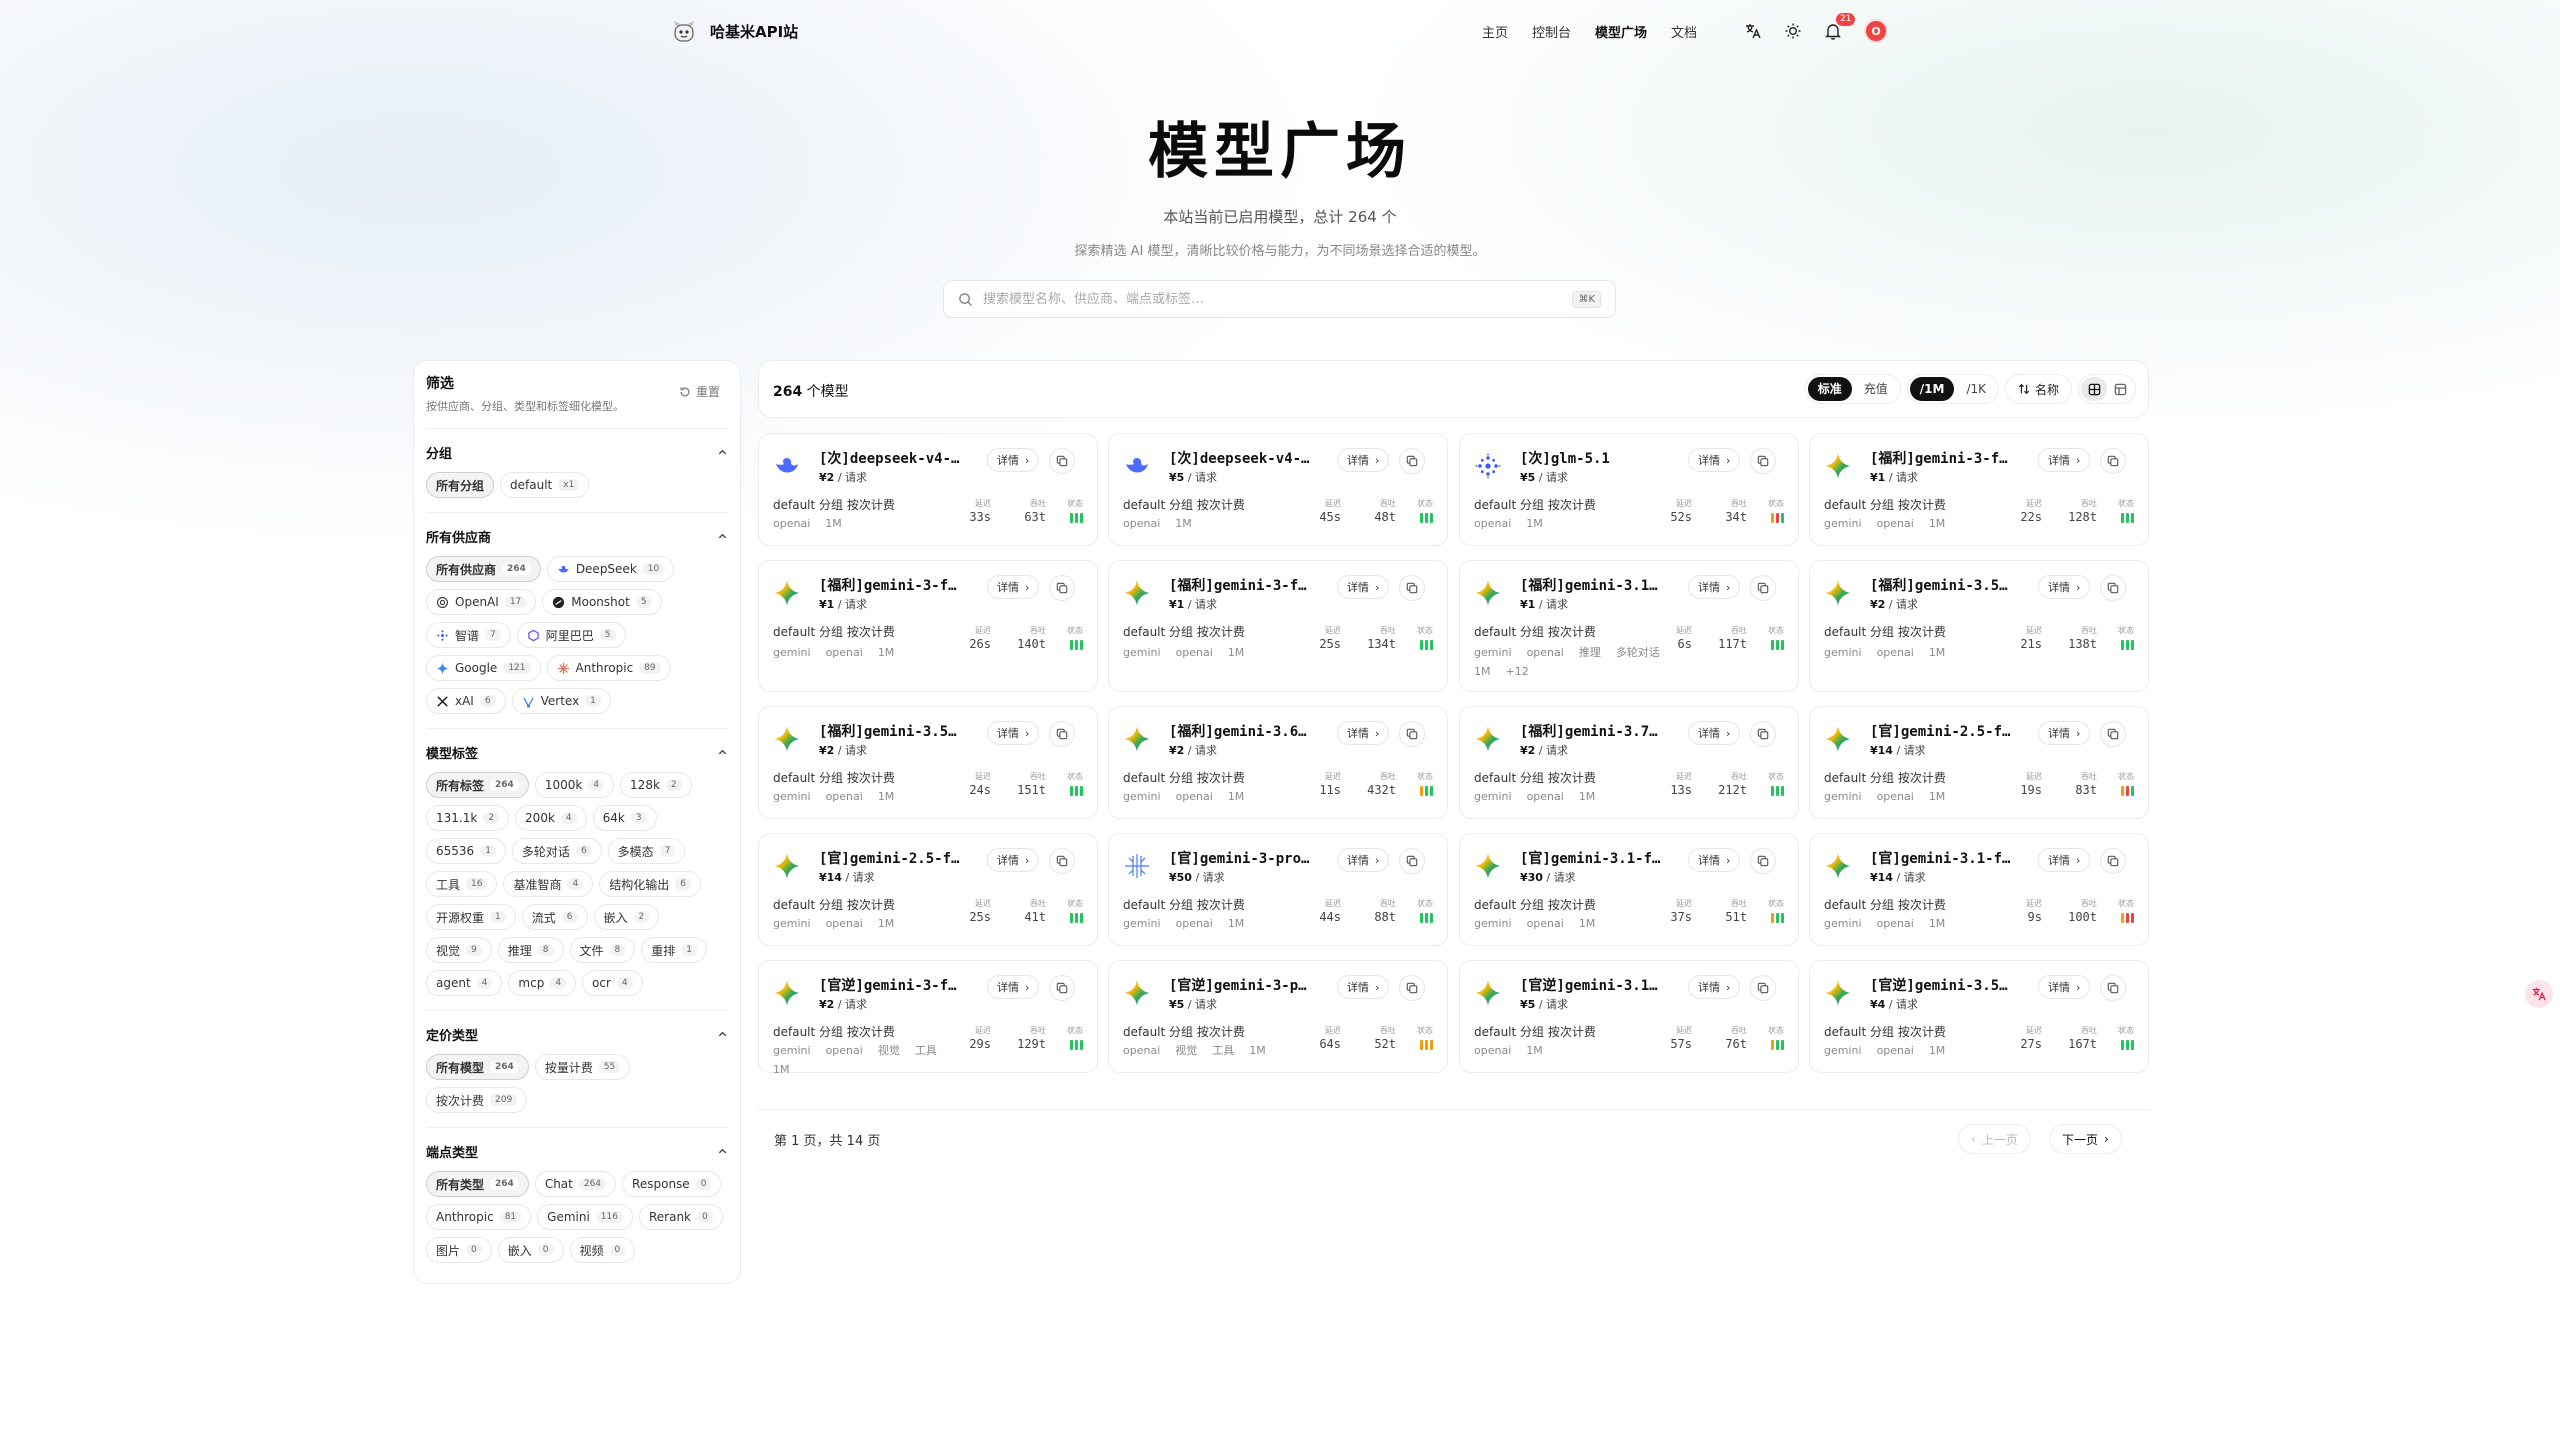 The width and height of the screenshot is (2560, 1440). What do you see at coordinates (582, 1067) in the screenshot?
I see `filter-chip: 按量计费 55` at bounding box center [582, 1067].